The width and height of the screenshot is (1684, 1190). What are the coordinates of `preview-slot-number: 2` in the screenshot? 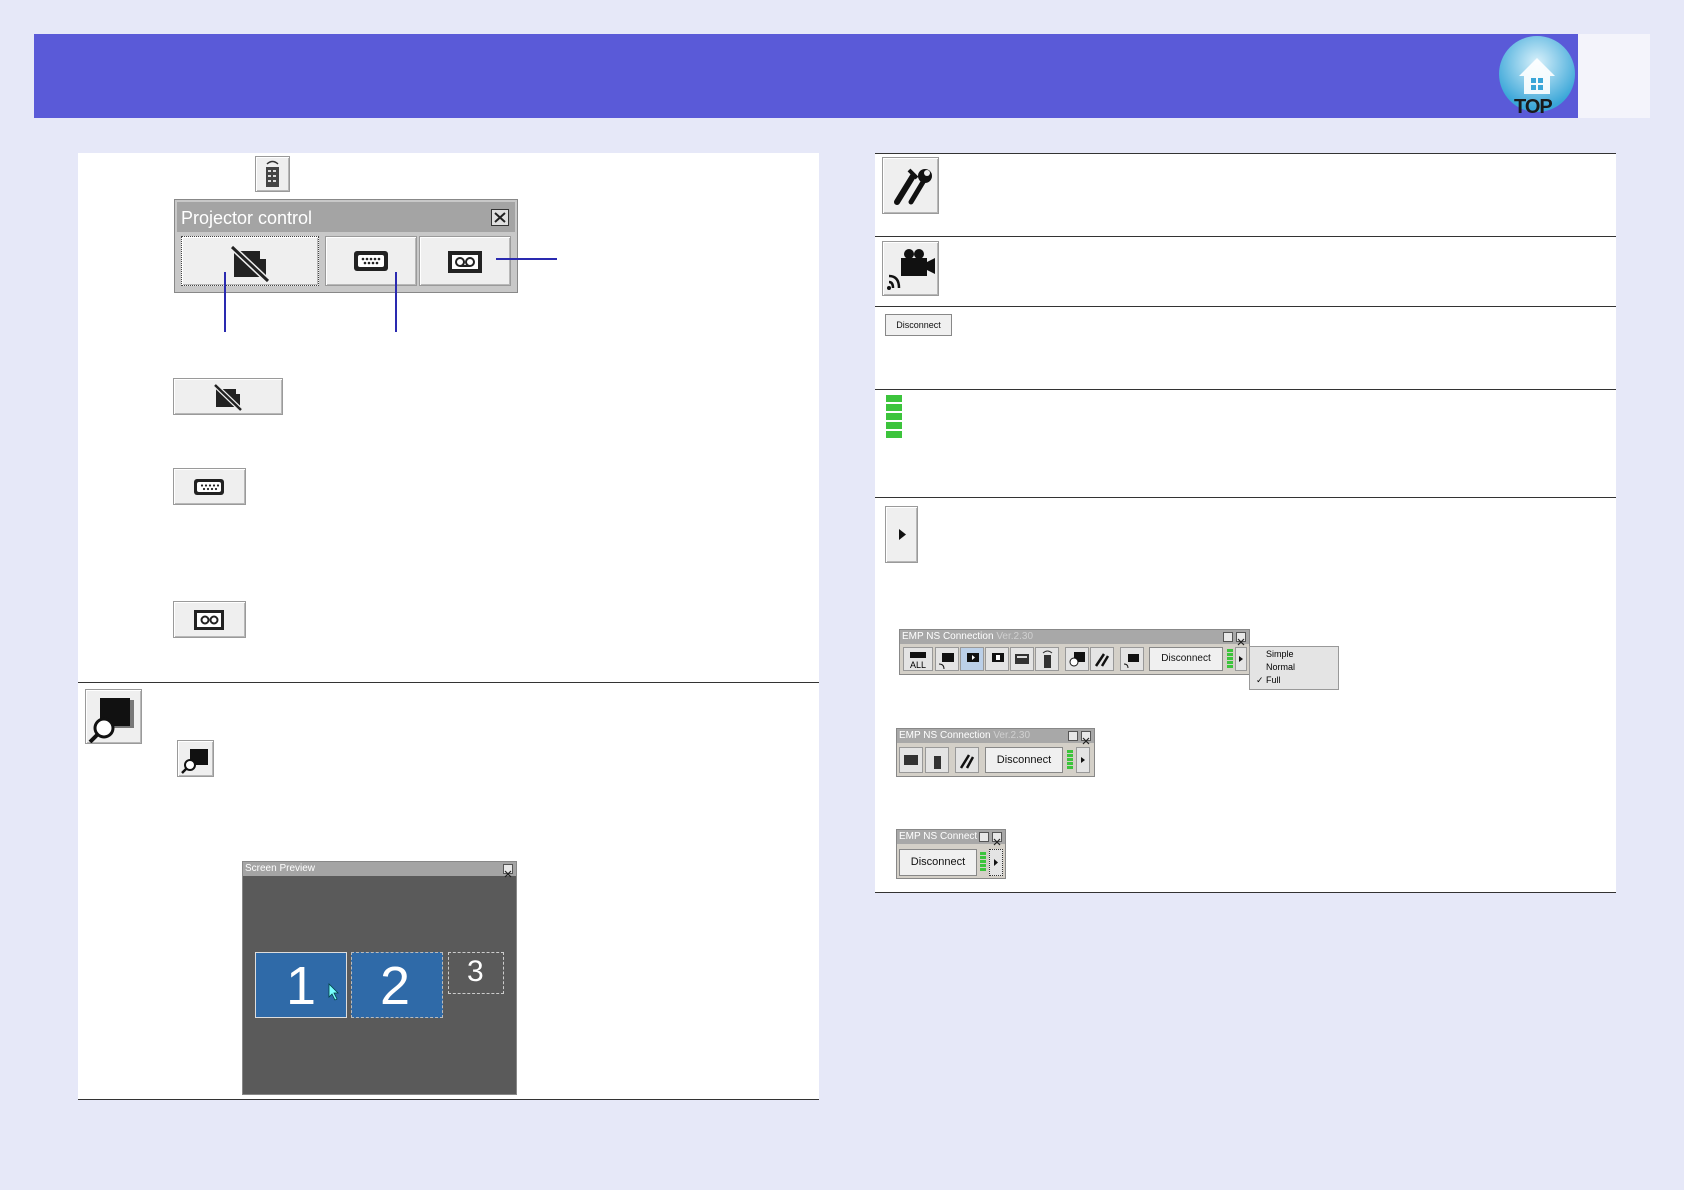 It's located at (395, 986).